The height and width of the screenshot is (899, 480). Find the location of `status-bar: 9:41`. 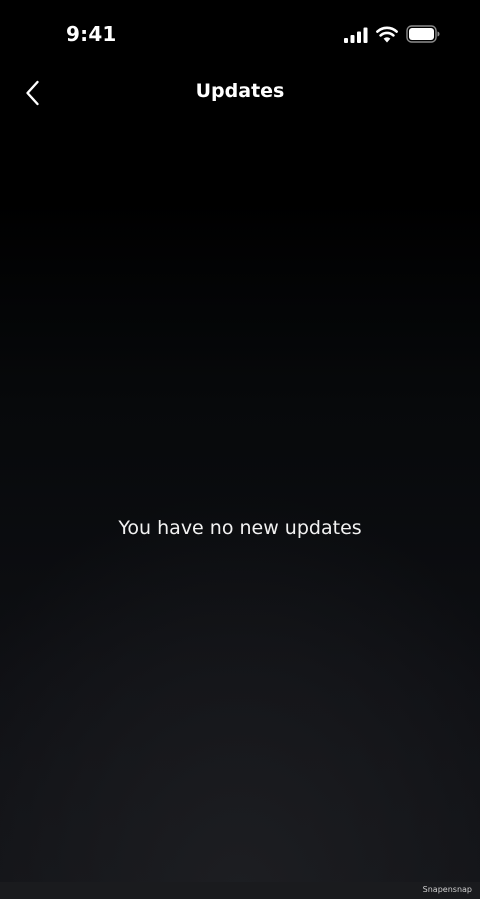

status-bar: 9:41 is located at coordinates (240, 35).